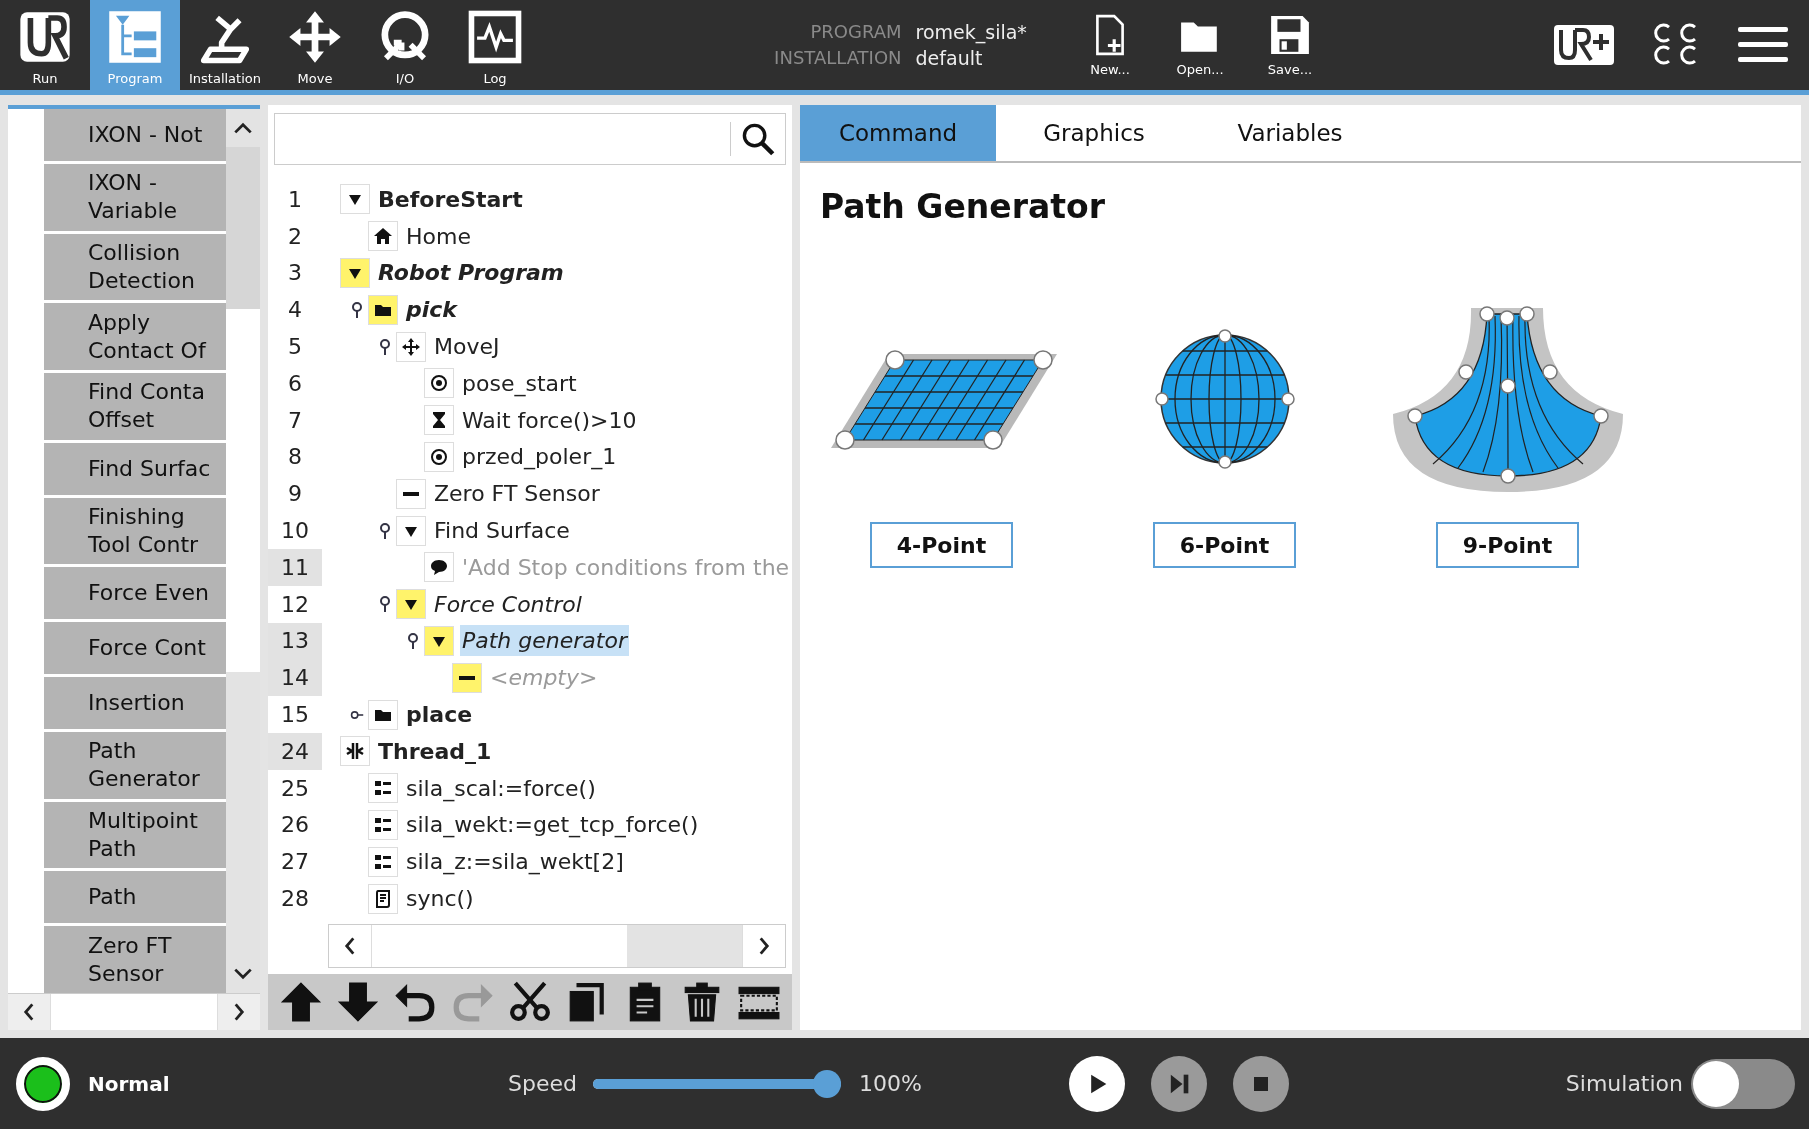  What do you see at coordinates (295, 236) in the screenshot?
I see `line-number: 2` at bounding box center [295, 236].